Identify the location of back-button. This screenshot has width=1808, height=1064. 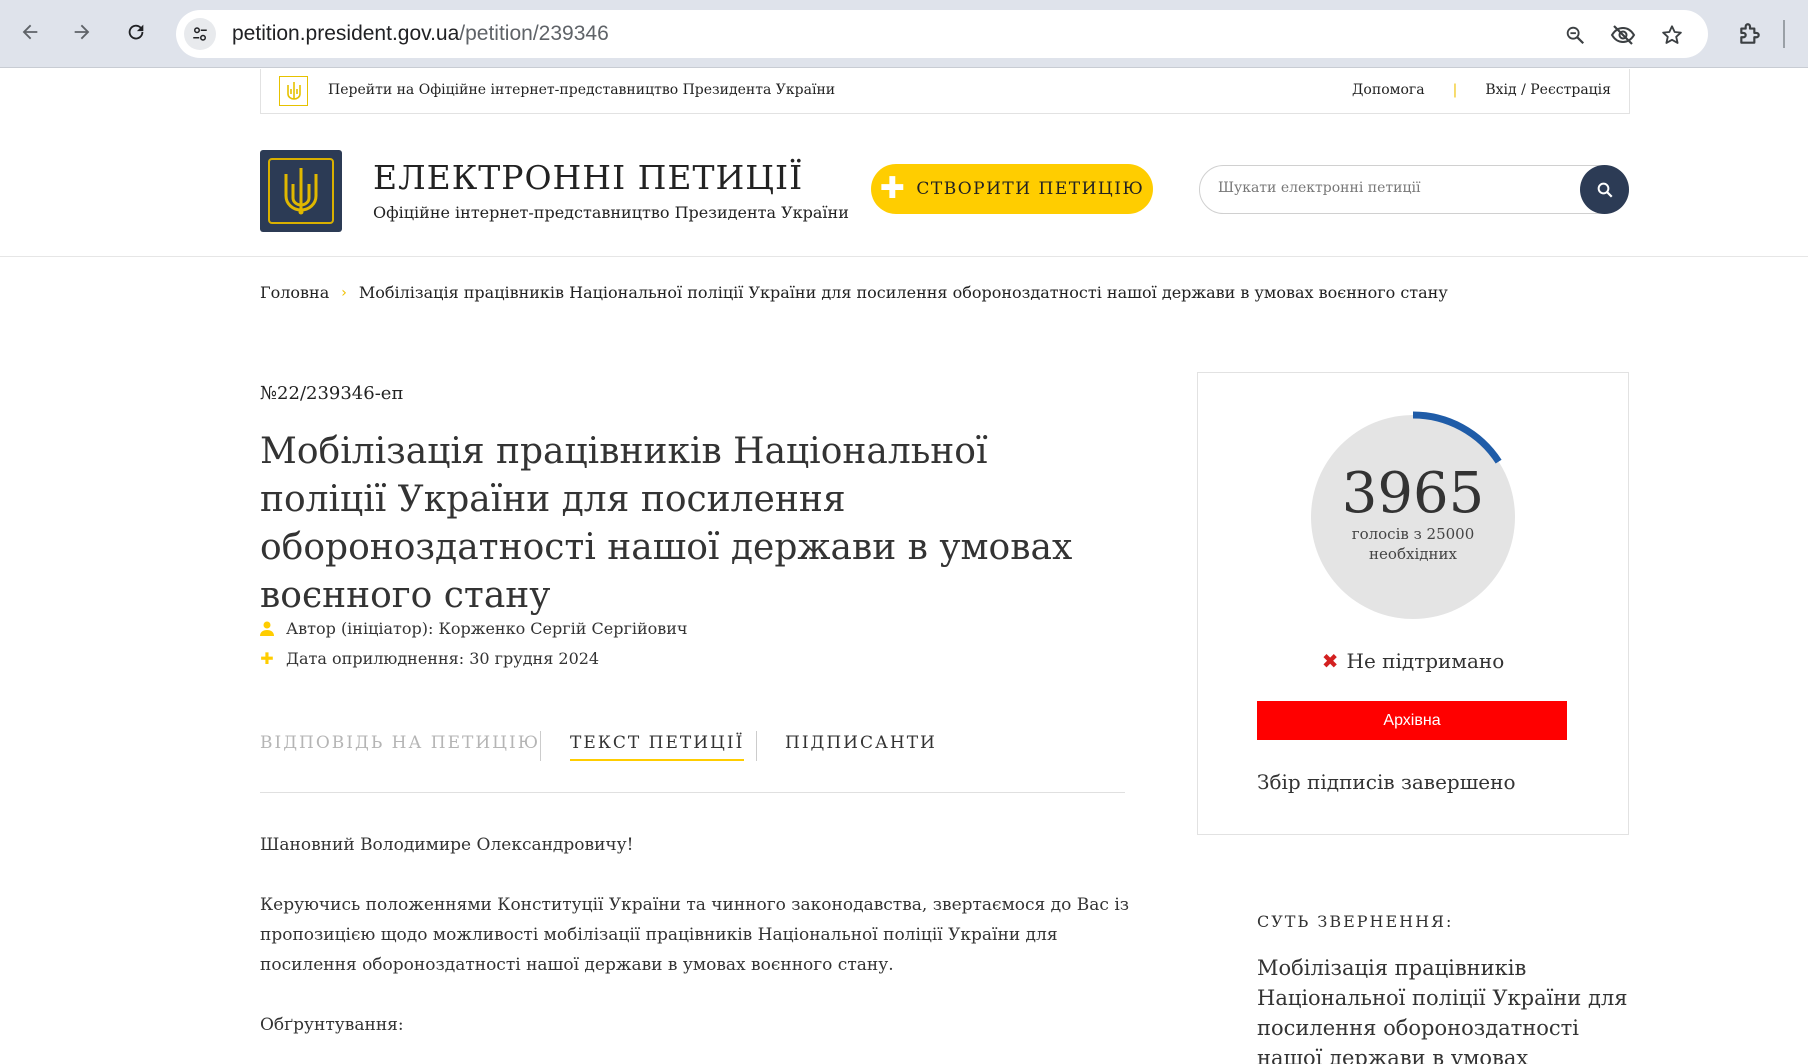
(30, 32).